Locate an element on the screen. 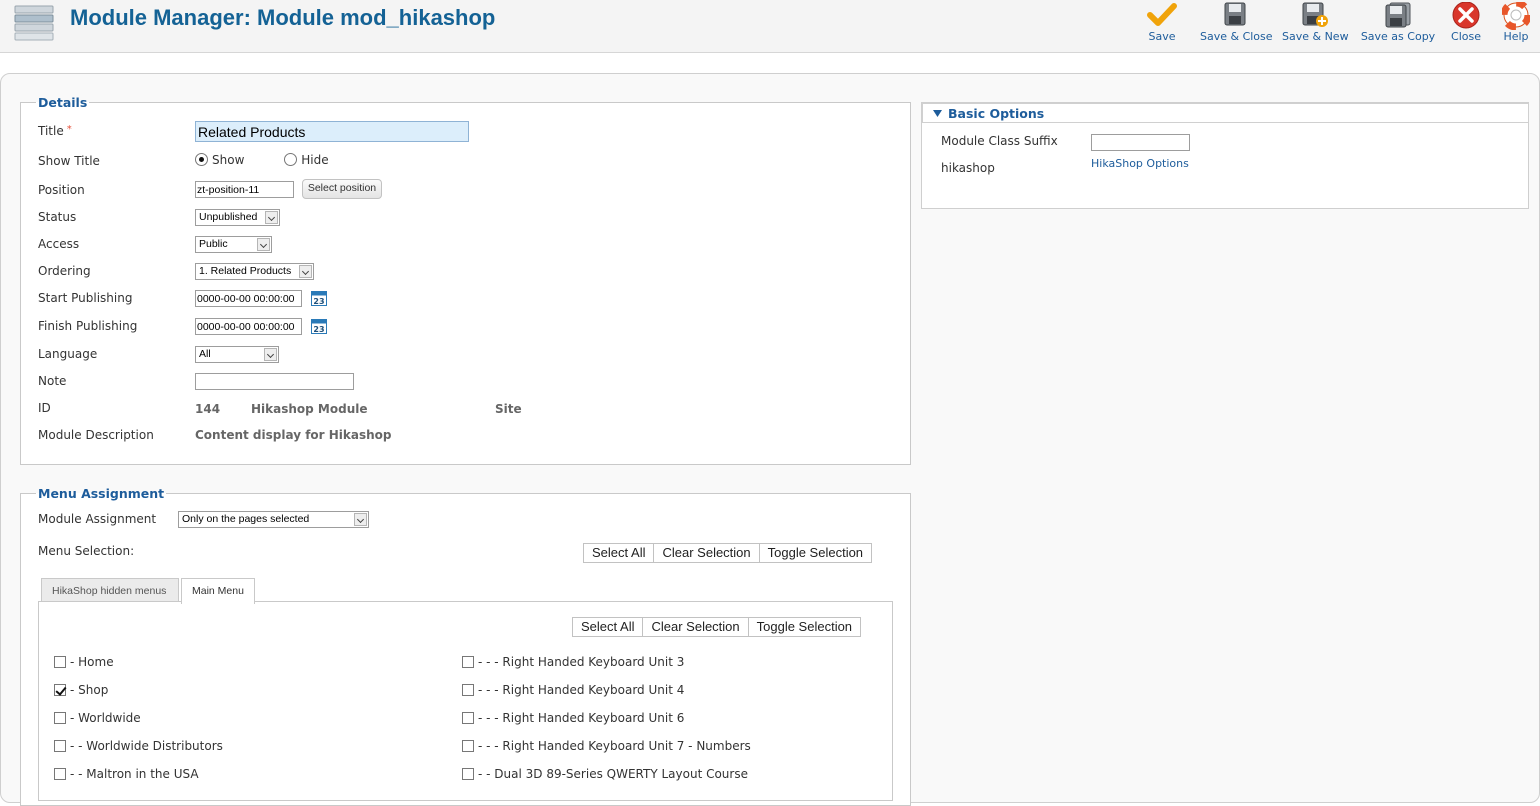 This screenshot has width=1540, height=806. list-item: - Home is located at coordinates (84, 663).